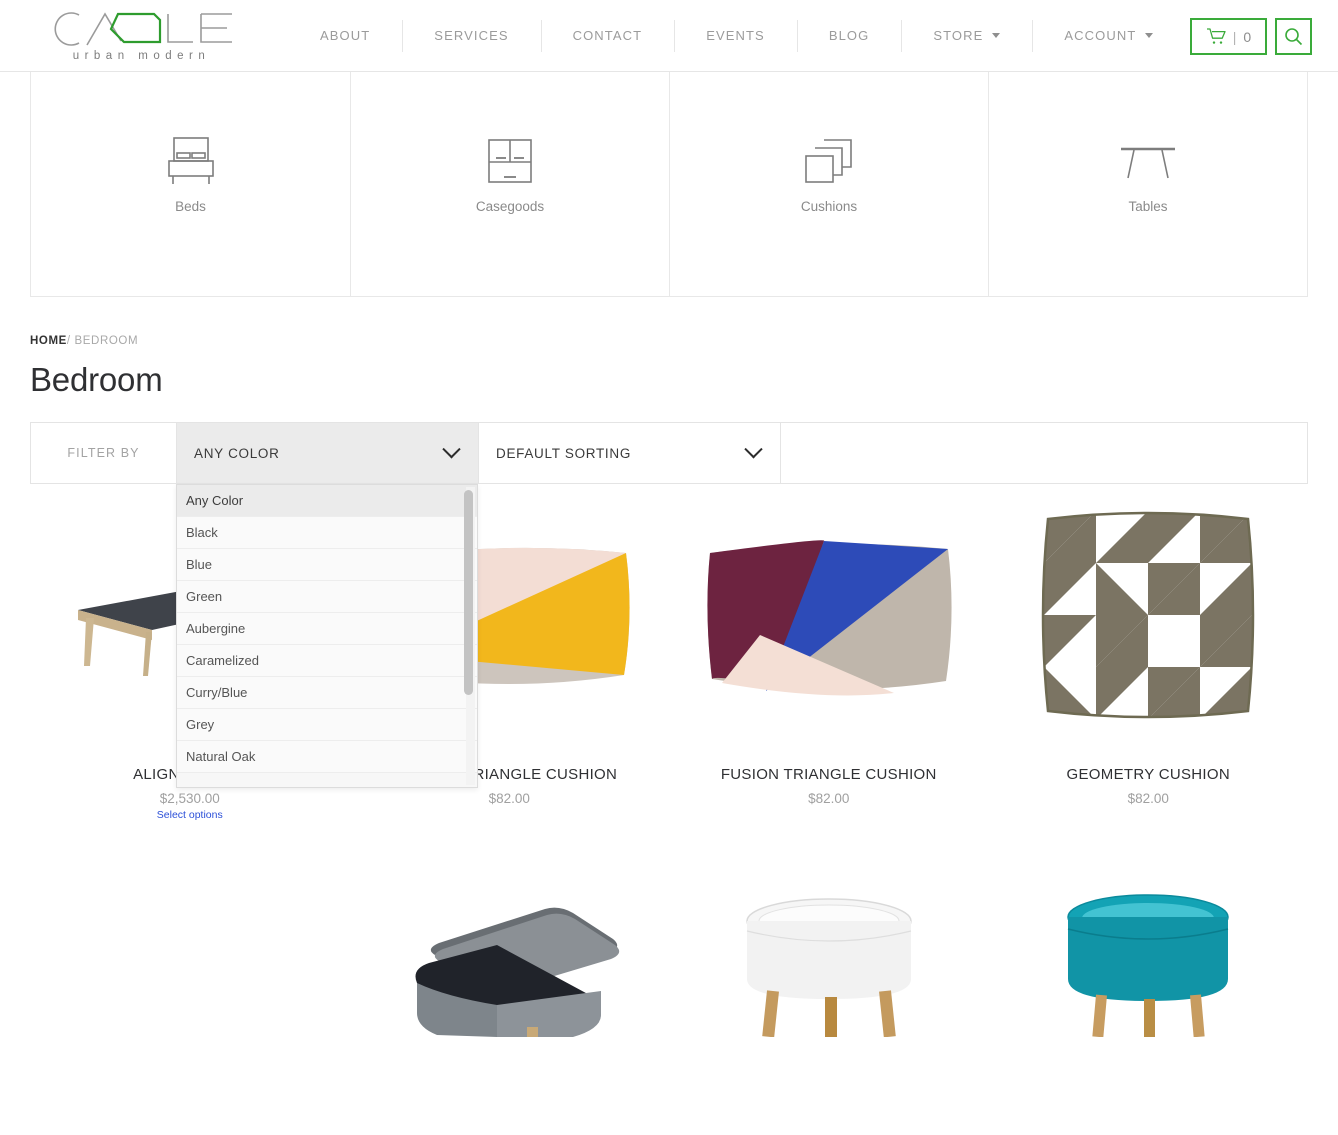 The height and width of the screenshot is (1135, 1338). I want to click on search-icon, so click(1294, 37).